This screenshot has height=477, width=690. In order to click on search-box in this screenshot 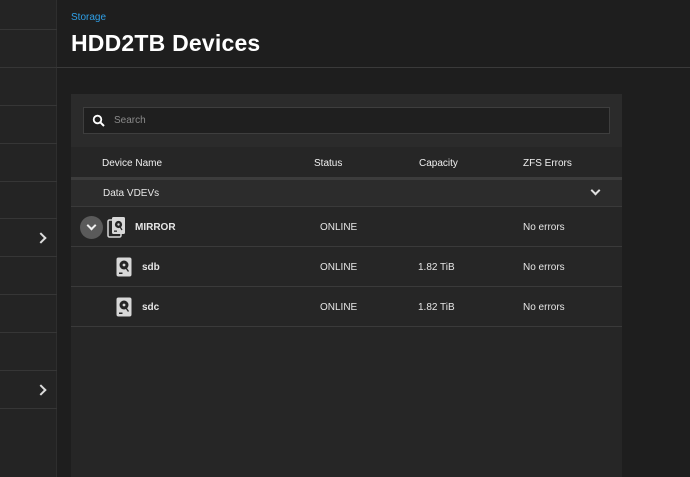, I will do `click(346, 120)`.